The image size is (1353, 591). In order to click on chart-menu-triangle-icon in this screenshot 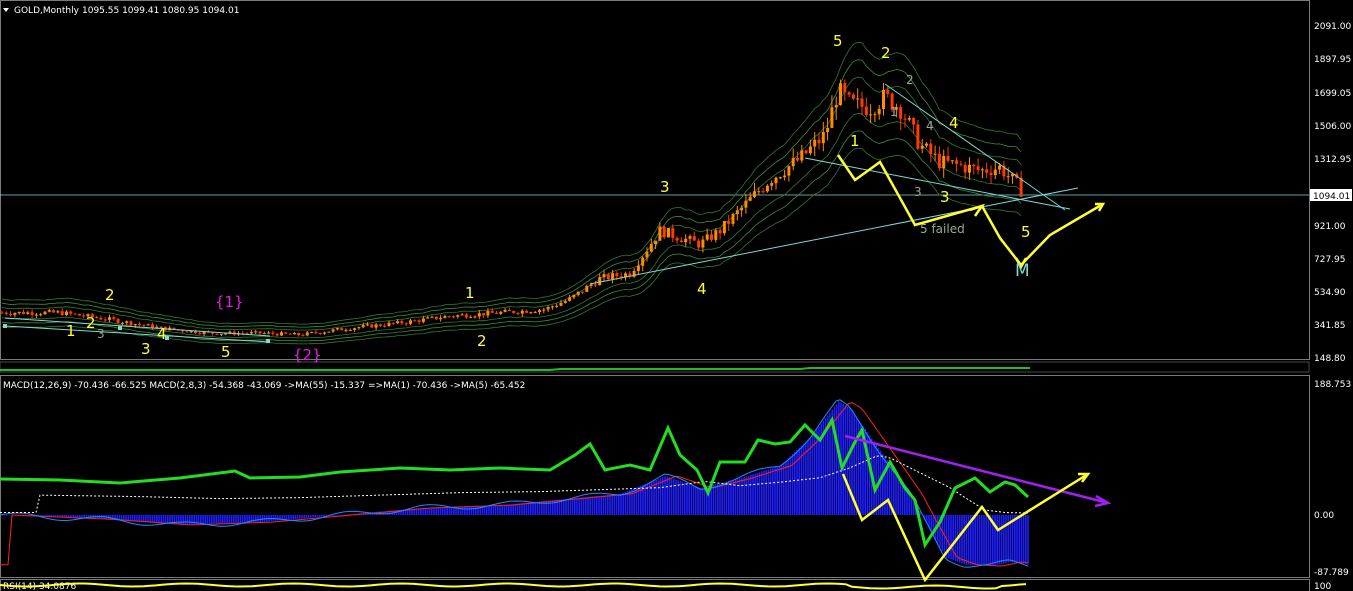, I will do `click(6, 10)`.